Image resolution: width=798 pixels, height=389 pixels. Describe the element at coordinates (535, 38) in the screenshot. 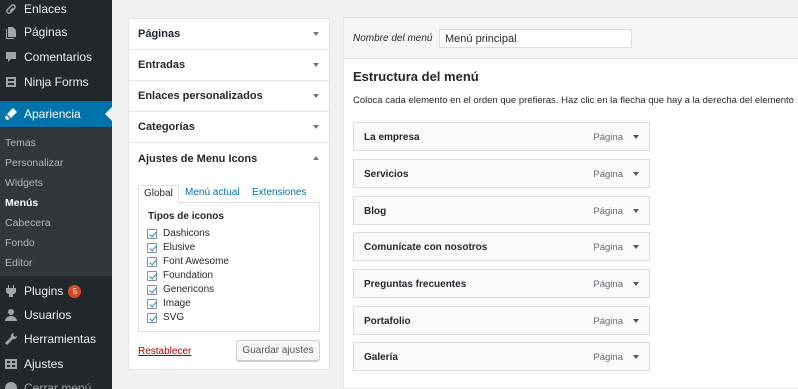

I see `menu-name-input` at that location.